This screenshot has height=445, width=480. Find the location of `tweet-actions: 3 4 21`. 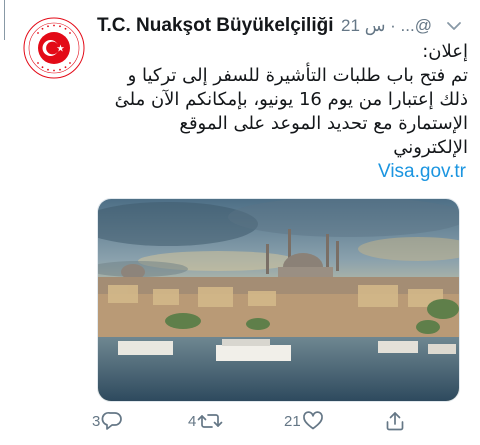

tweet-actions: 3 4 21 is located at coordinates (274, 421).